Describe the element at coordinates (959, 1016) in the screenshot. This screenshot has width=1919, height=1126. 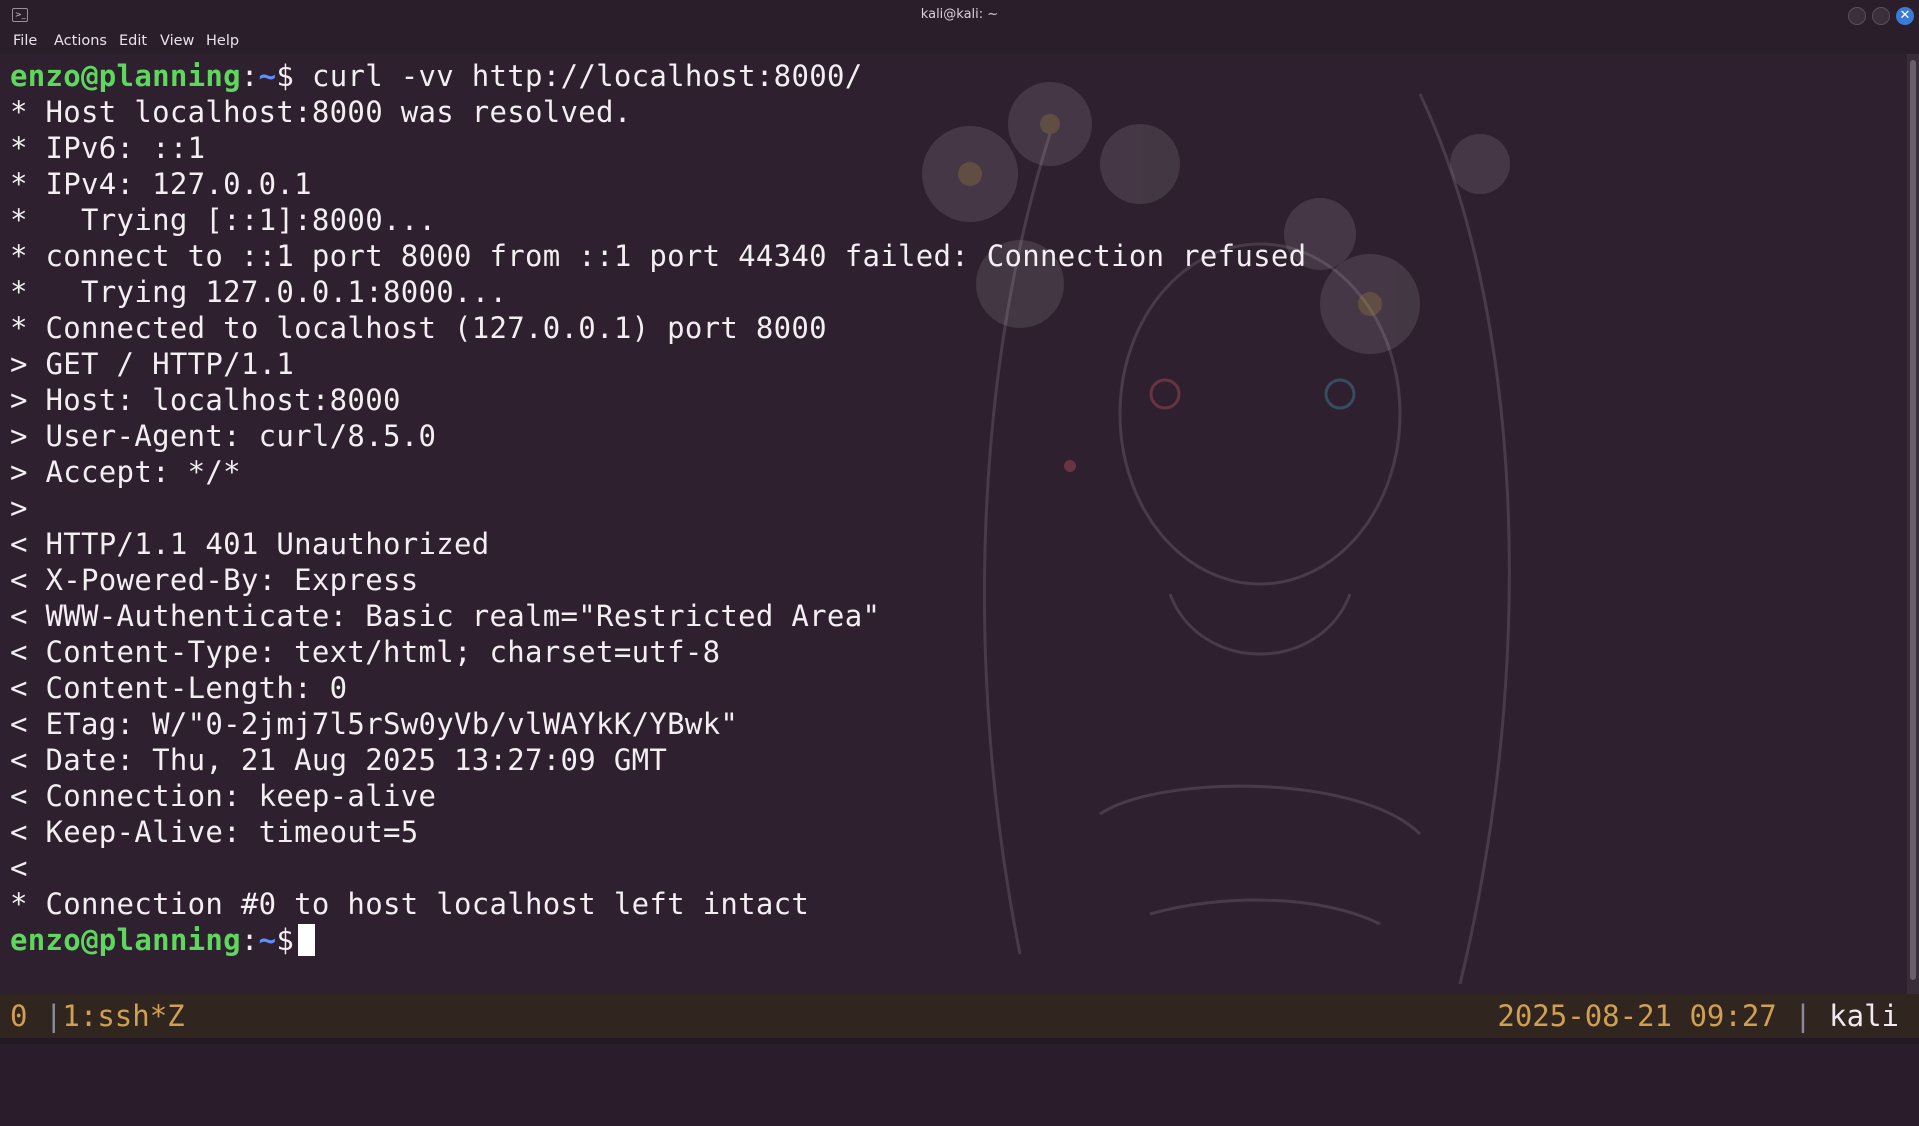
I see `tmux-status-bar: 0 |1:ssh*Z 2025-08-21 09:27 | kali` at that location.